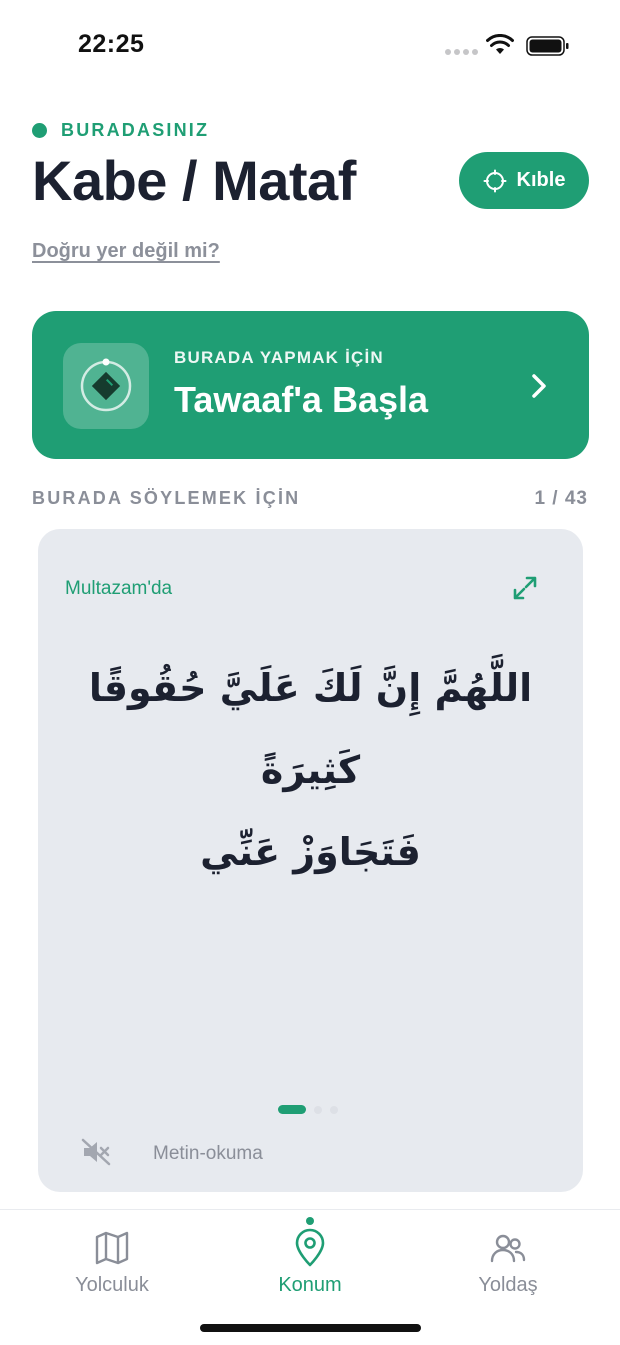 Image resolution: width=620 pixels, height=1345 pixels. I want to click on location-label: BURADASINIZ, so click(135, 130).